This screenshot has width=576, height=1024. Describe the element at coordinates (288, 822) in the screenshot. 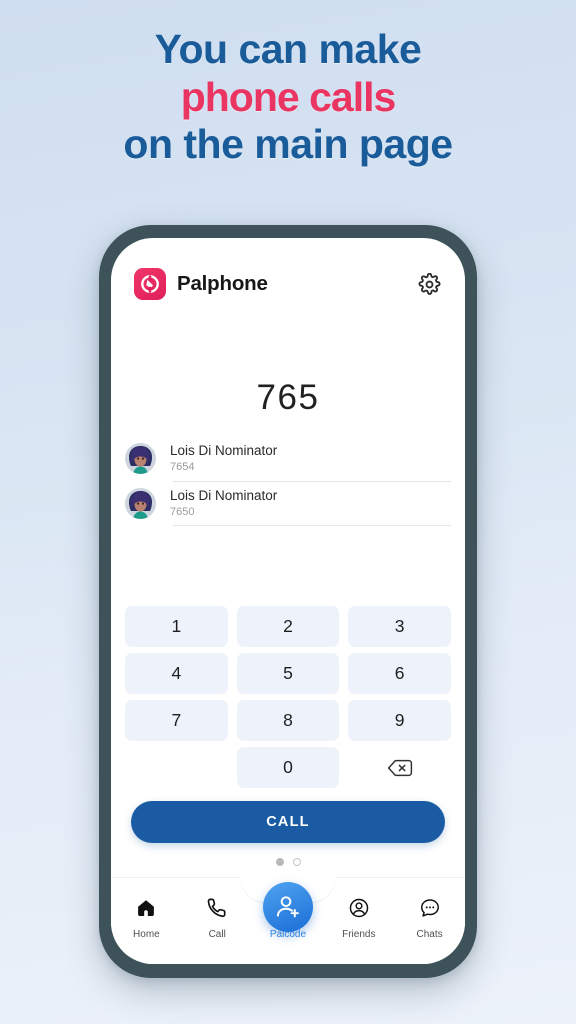

I see `call-button: CALL` at that location.